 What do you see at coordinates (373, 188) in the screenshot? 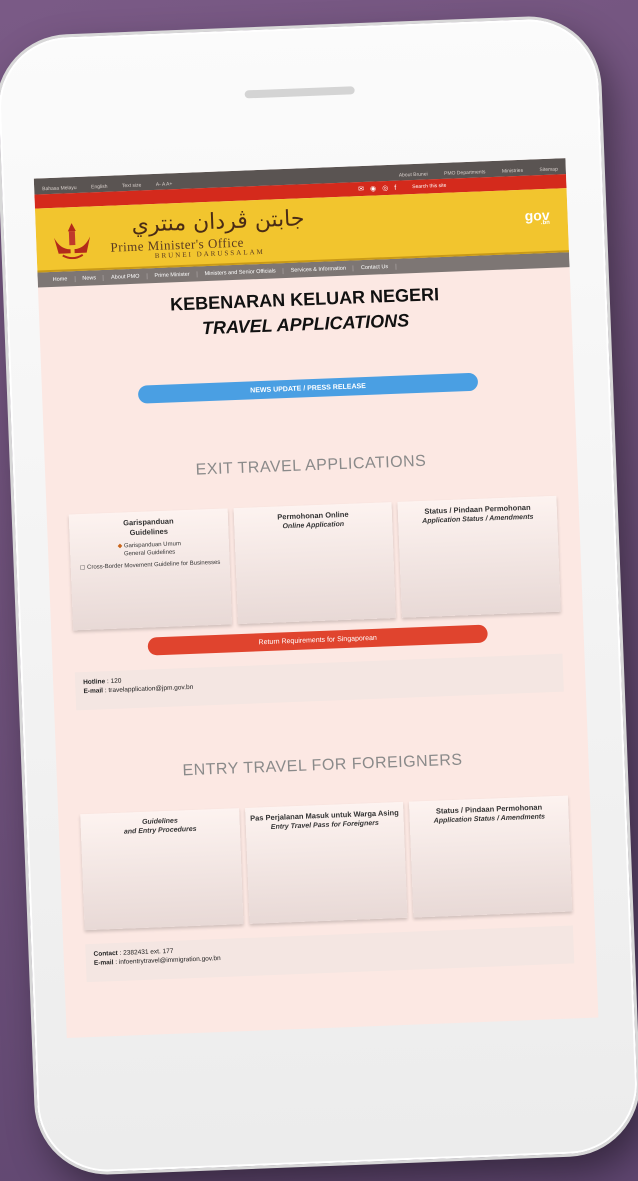
I see `rss-icon: ◉` at bounding box center [373, 188].